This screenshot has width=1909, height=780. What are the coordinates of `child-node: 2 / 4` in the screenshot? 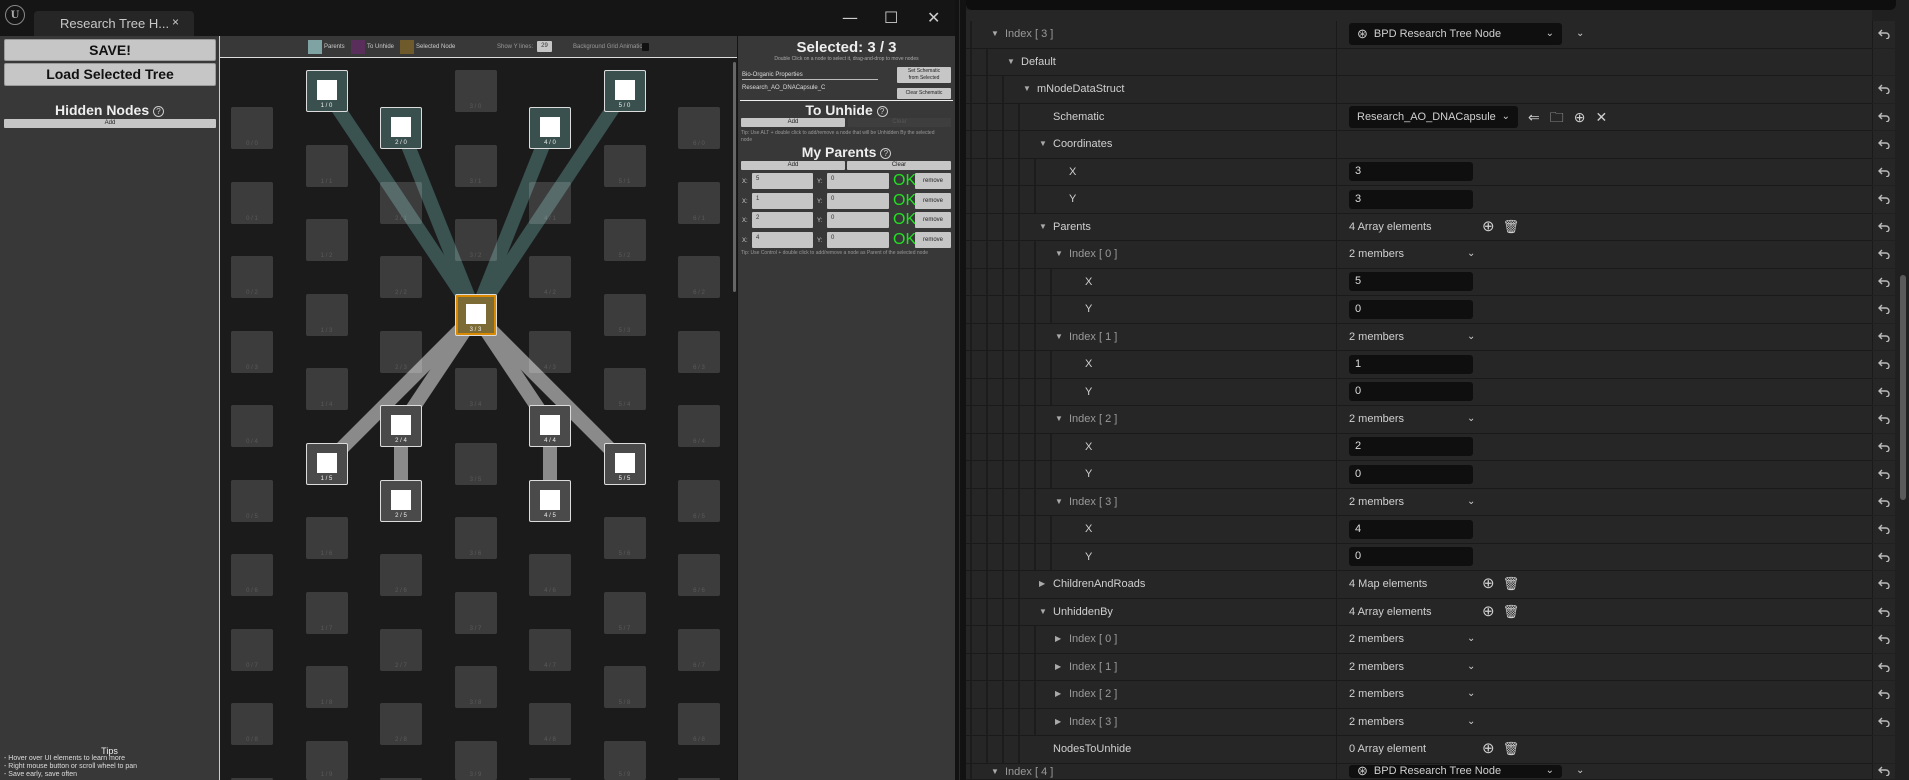 It's located at (401, 426).